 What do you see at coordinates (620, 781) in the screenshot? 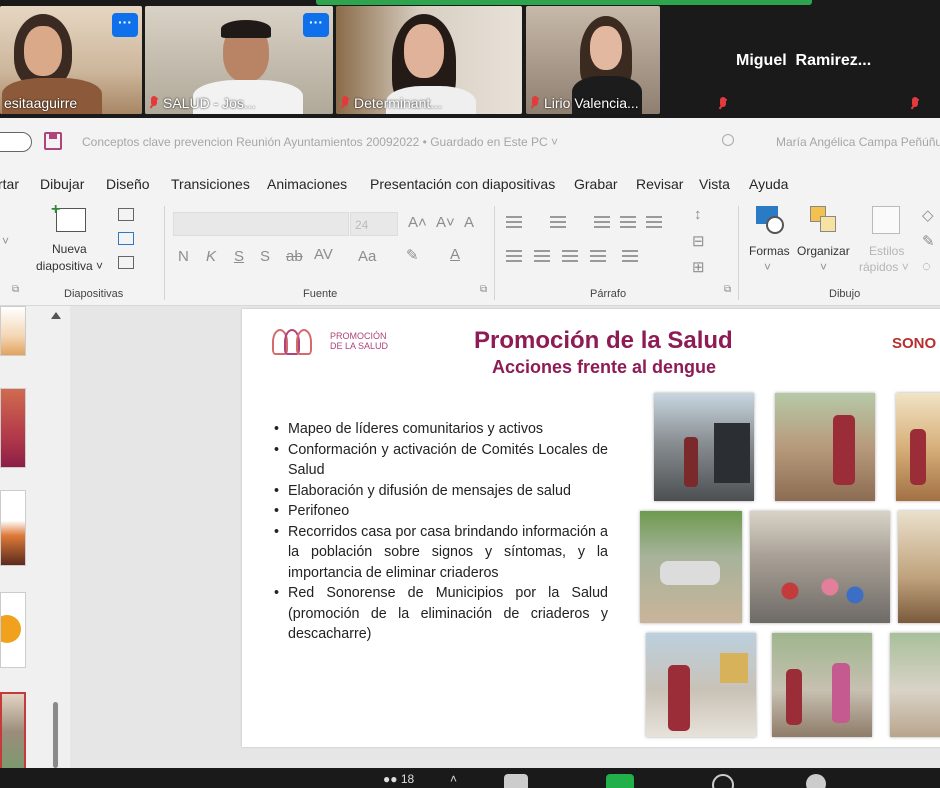
I see `share-screen-icon` at bounding box center [620, 781].